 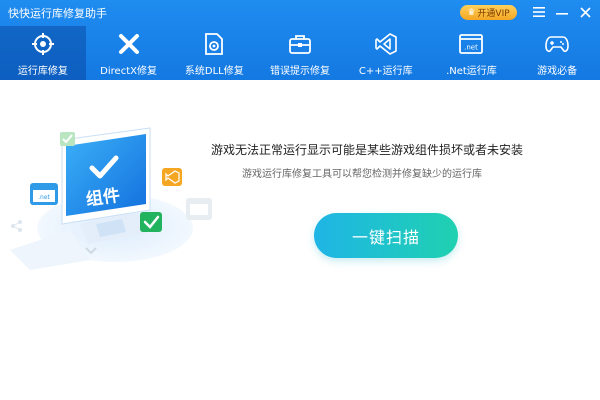 What do you see at coordinates (585, 12) in the screenshot?
I see `close-icon` at bounding box center [585, 12].